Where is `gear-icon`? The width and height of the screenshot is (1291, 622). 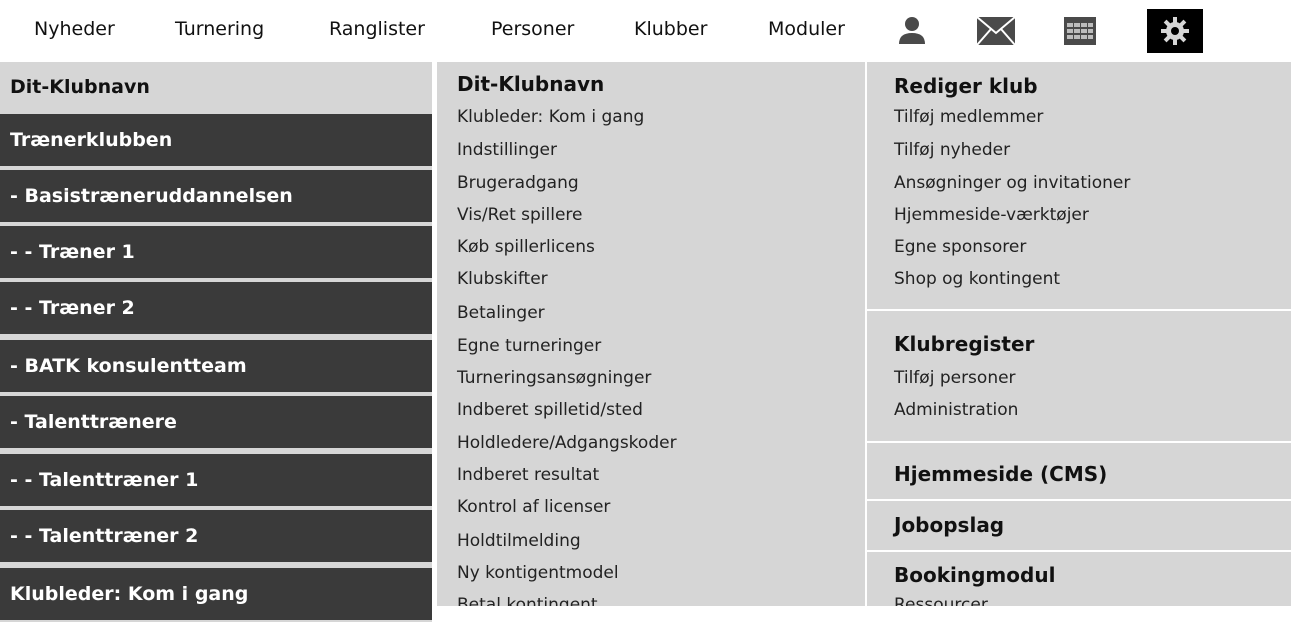
gear-icon is located at coordinates (1175, 31).